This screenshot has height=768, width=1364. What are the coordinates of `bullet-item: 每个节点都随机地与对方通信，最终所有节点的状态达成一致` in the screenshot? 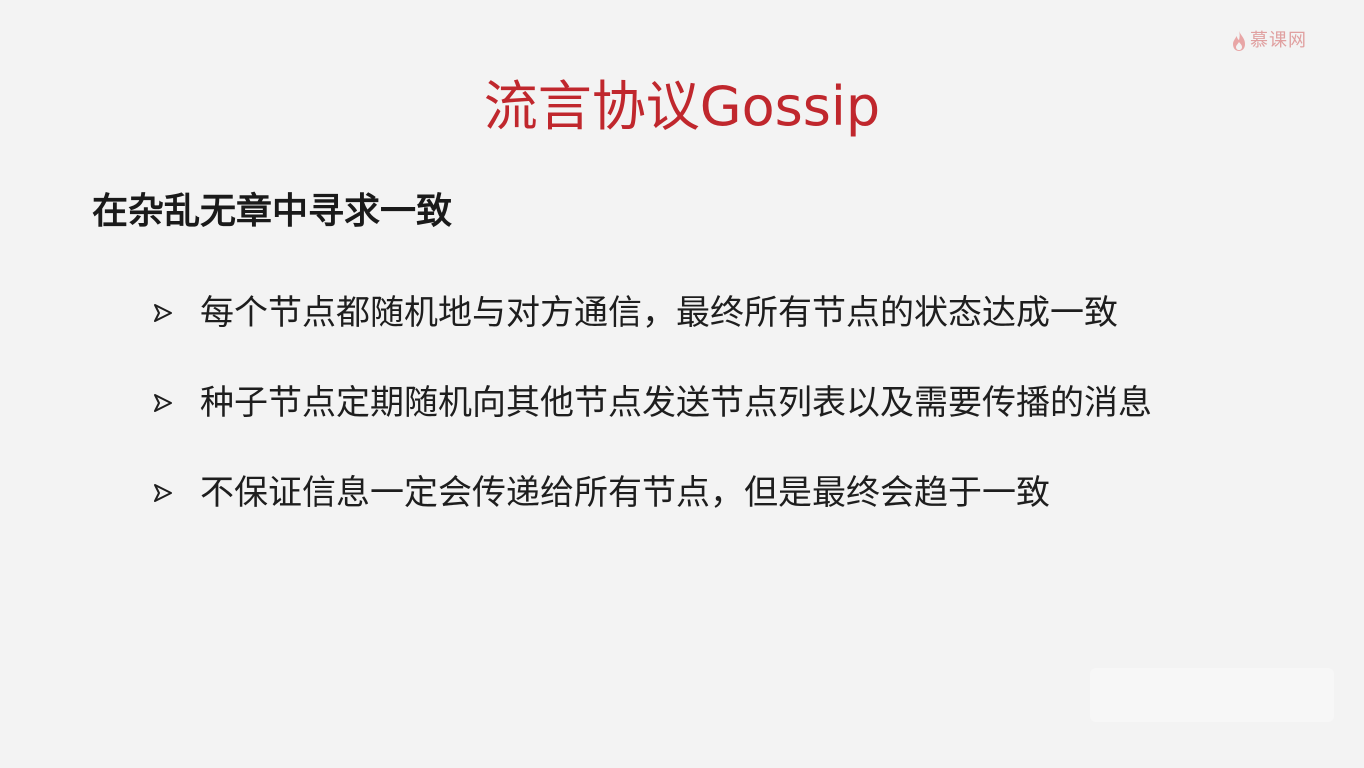 It's located at (742, 331).